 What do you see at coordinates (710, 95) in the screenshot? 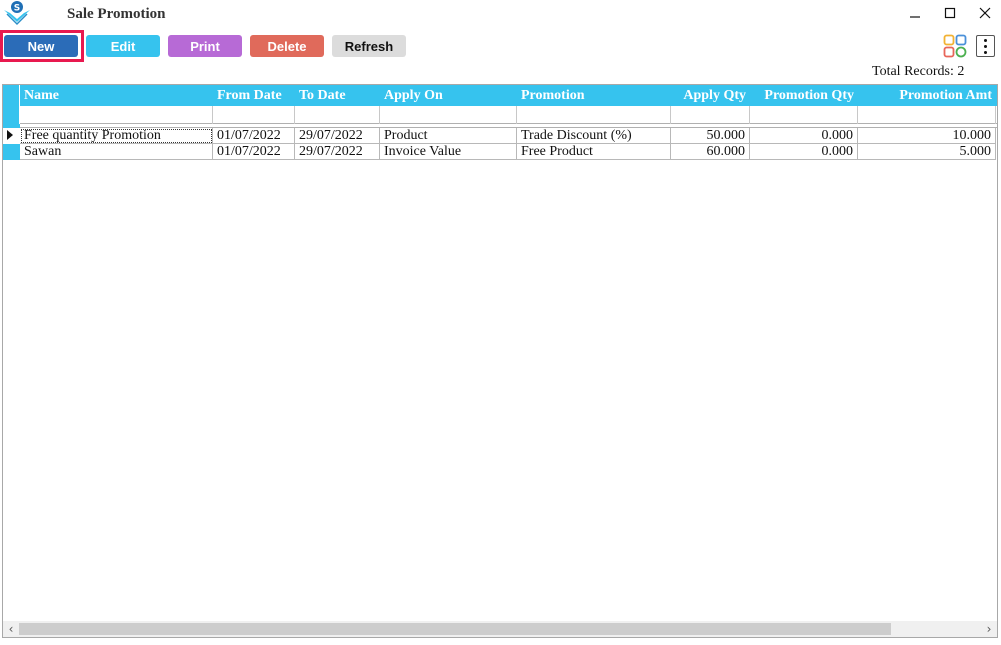
I see `column-header-apply-qty: Apply Qty` at bounding box center [710, 95].